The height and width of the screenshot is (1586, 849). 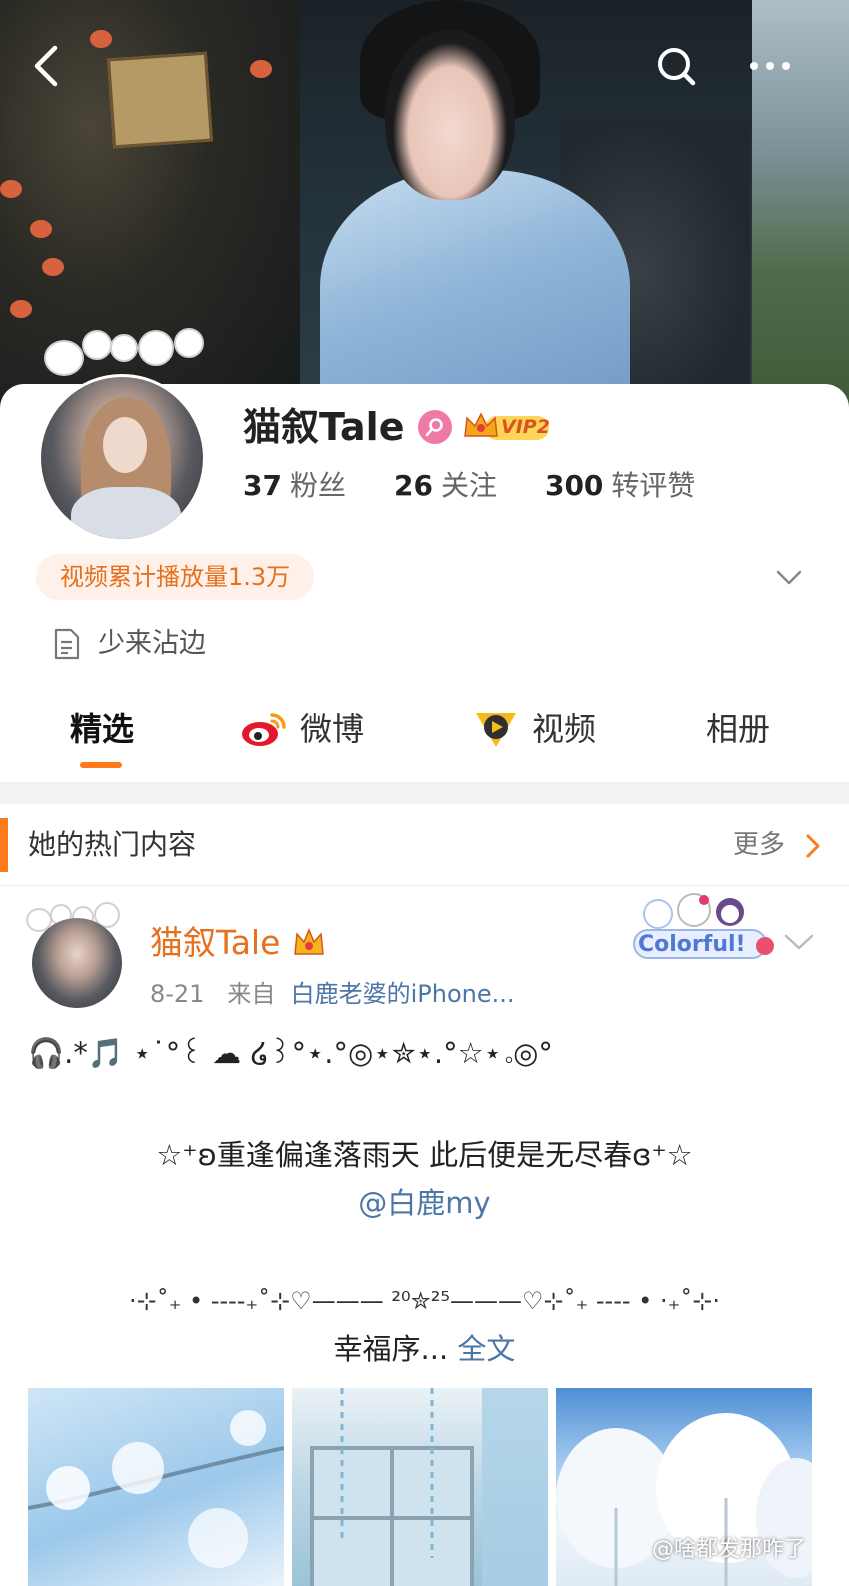 I want to click on divider, so click(x=424, y=793).